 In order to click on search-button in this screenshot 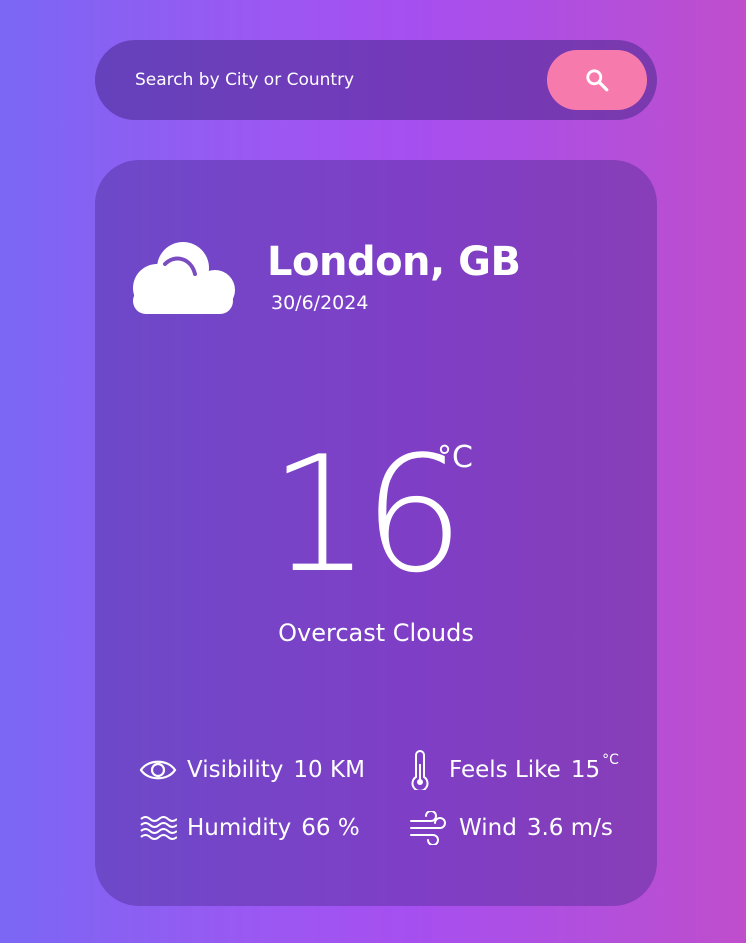, I will do `click(597, 80)`.